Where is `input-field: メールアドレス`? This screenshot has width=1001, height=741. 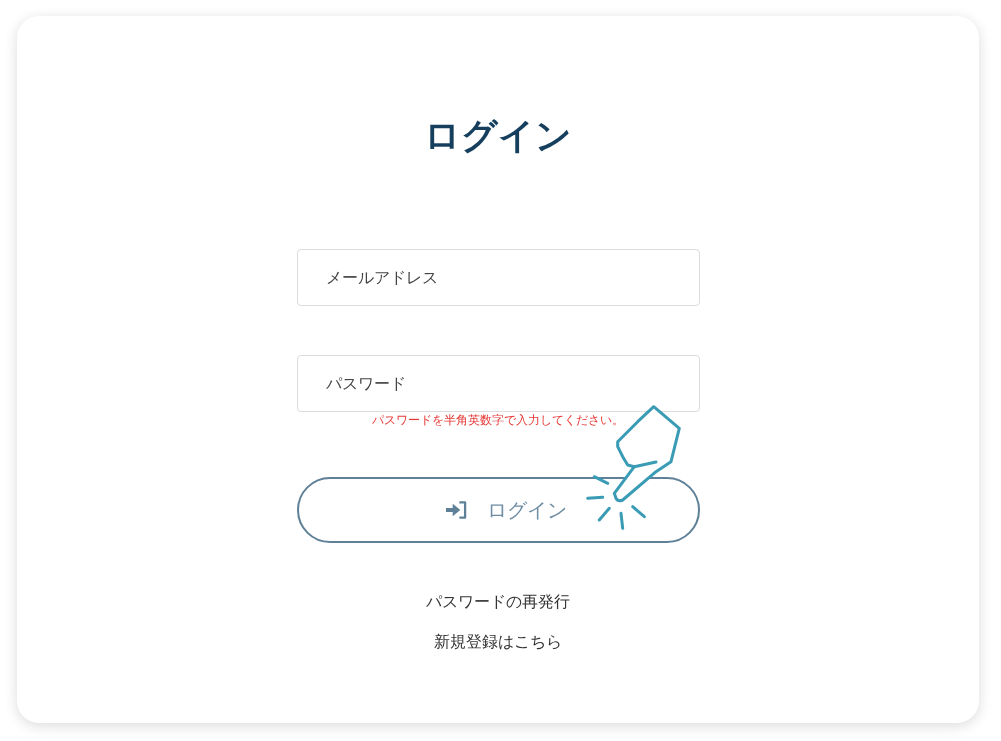 input-field: メールアドレス is located at coordinates (498, 277).